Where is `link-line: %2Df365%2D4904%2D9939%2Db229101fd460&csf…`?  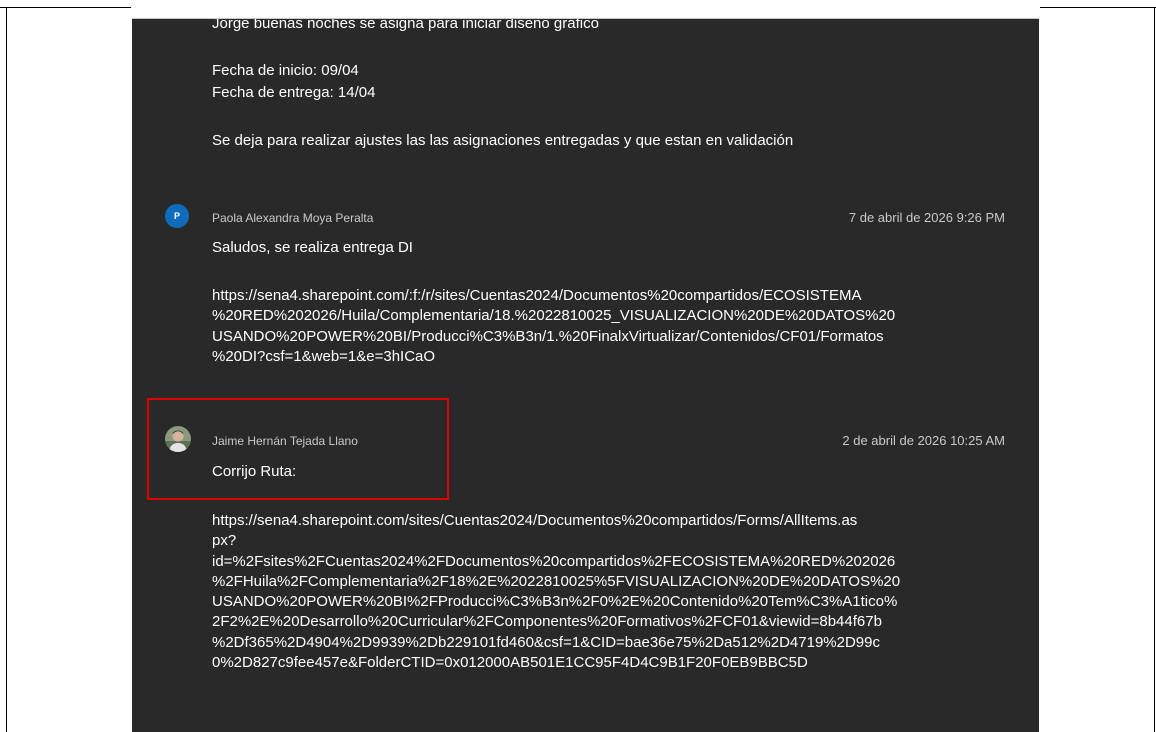
link-line: %2Df365%2D4904%2D9939%2Db229101fd460&csf… is located at coordinates (546, 642).